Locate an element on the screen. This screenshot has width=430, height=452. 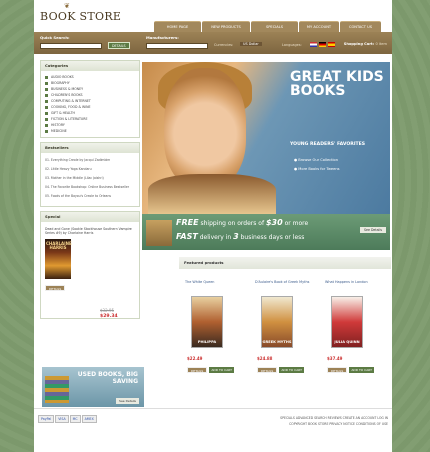
hero-link-browse: ● Browse Our Collection is located at coordinates (316, 160).